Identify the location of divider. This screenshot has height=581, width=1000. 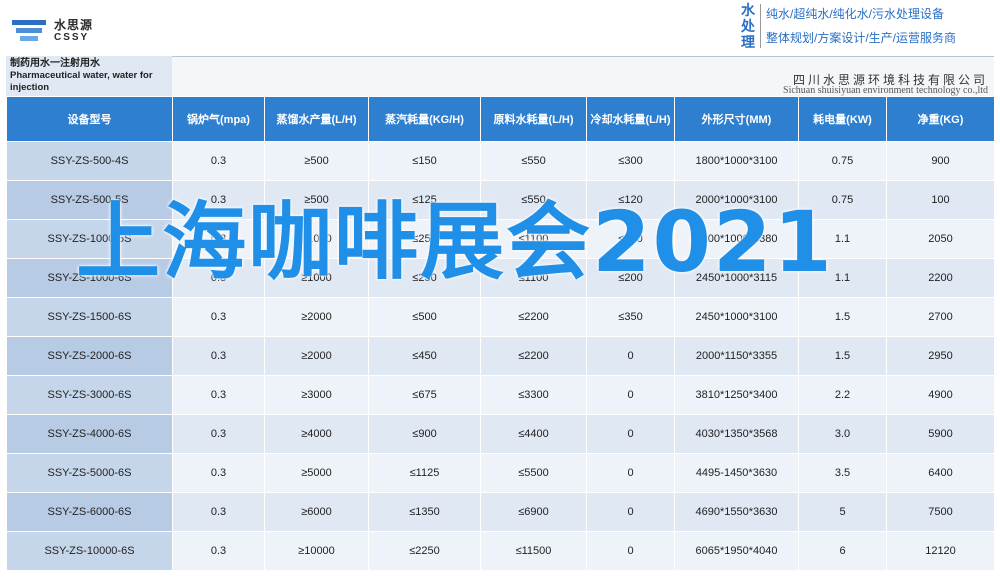
(760, 26).